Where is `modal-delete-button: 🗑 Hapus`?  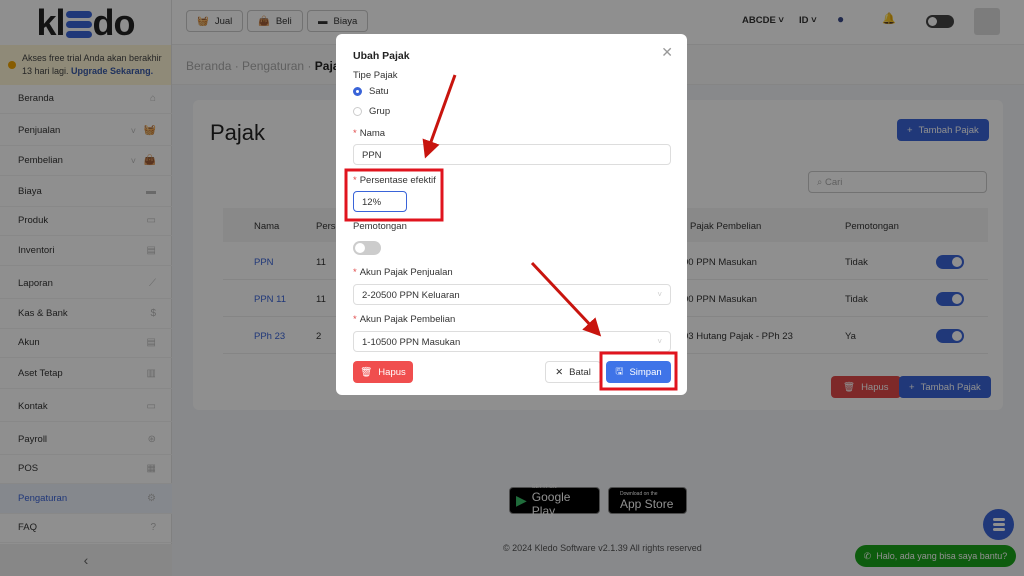 modal-delete-button: 🗑 Hapus is located at coordinates (383, 372).